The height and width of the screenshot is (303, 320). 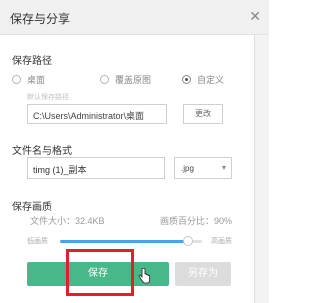 I want to click on default-path-hint: 默认保存路径, so click(x=48, y=97).